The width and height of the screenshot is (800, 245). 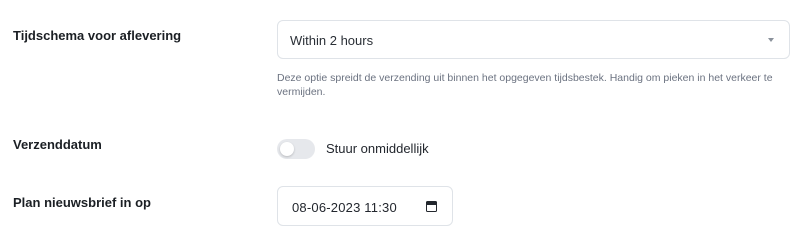 What do you see at coordinates (57, 144) in the screenshot?
I see `send-date-label: Verzenddatum` at bounding box center [57, 144].